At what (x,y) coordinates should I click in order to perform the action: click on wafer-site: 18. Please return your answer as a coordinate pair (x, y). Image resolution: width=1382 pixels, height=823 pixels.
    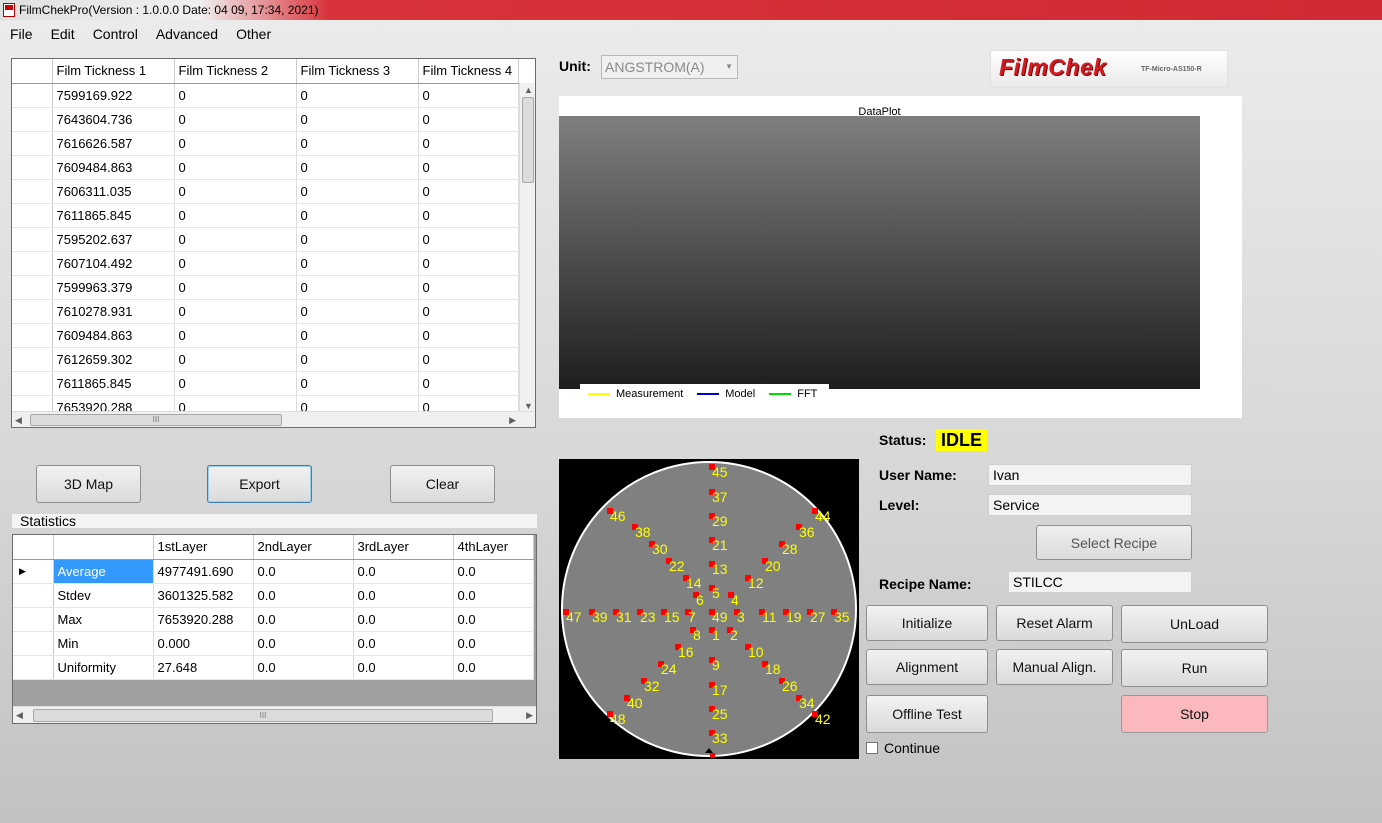
    Looking at the image, I should click on (771, 669).